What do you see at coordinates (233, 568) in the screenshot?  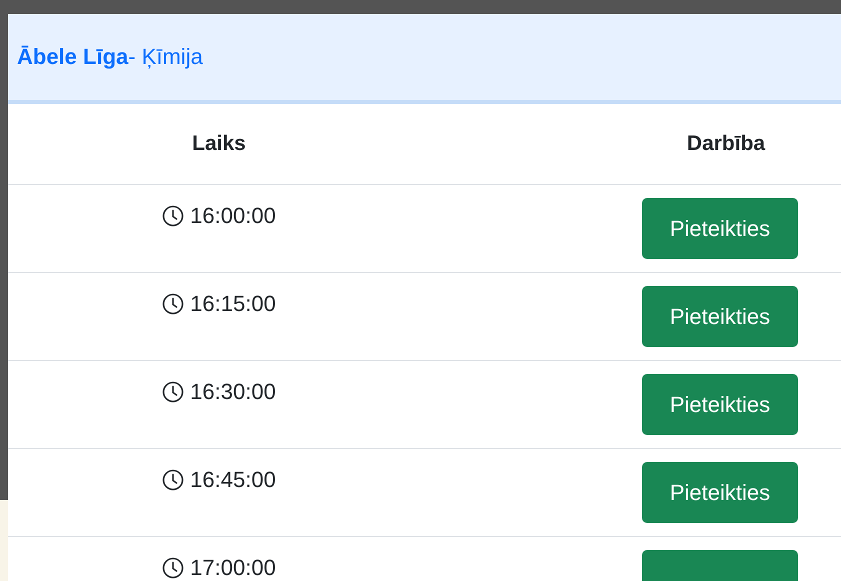 I see `time-text: 17:00:00` at bounding box center [233, 568].